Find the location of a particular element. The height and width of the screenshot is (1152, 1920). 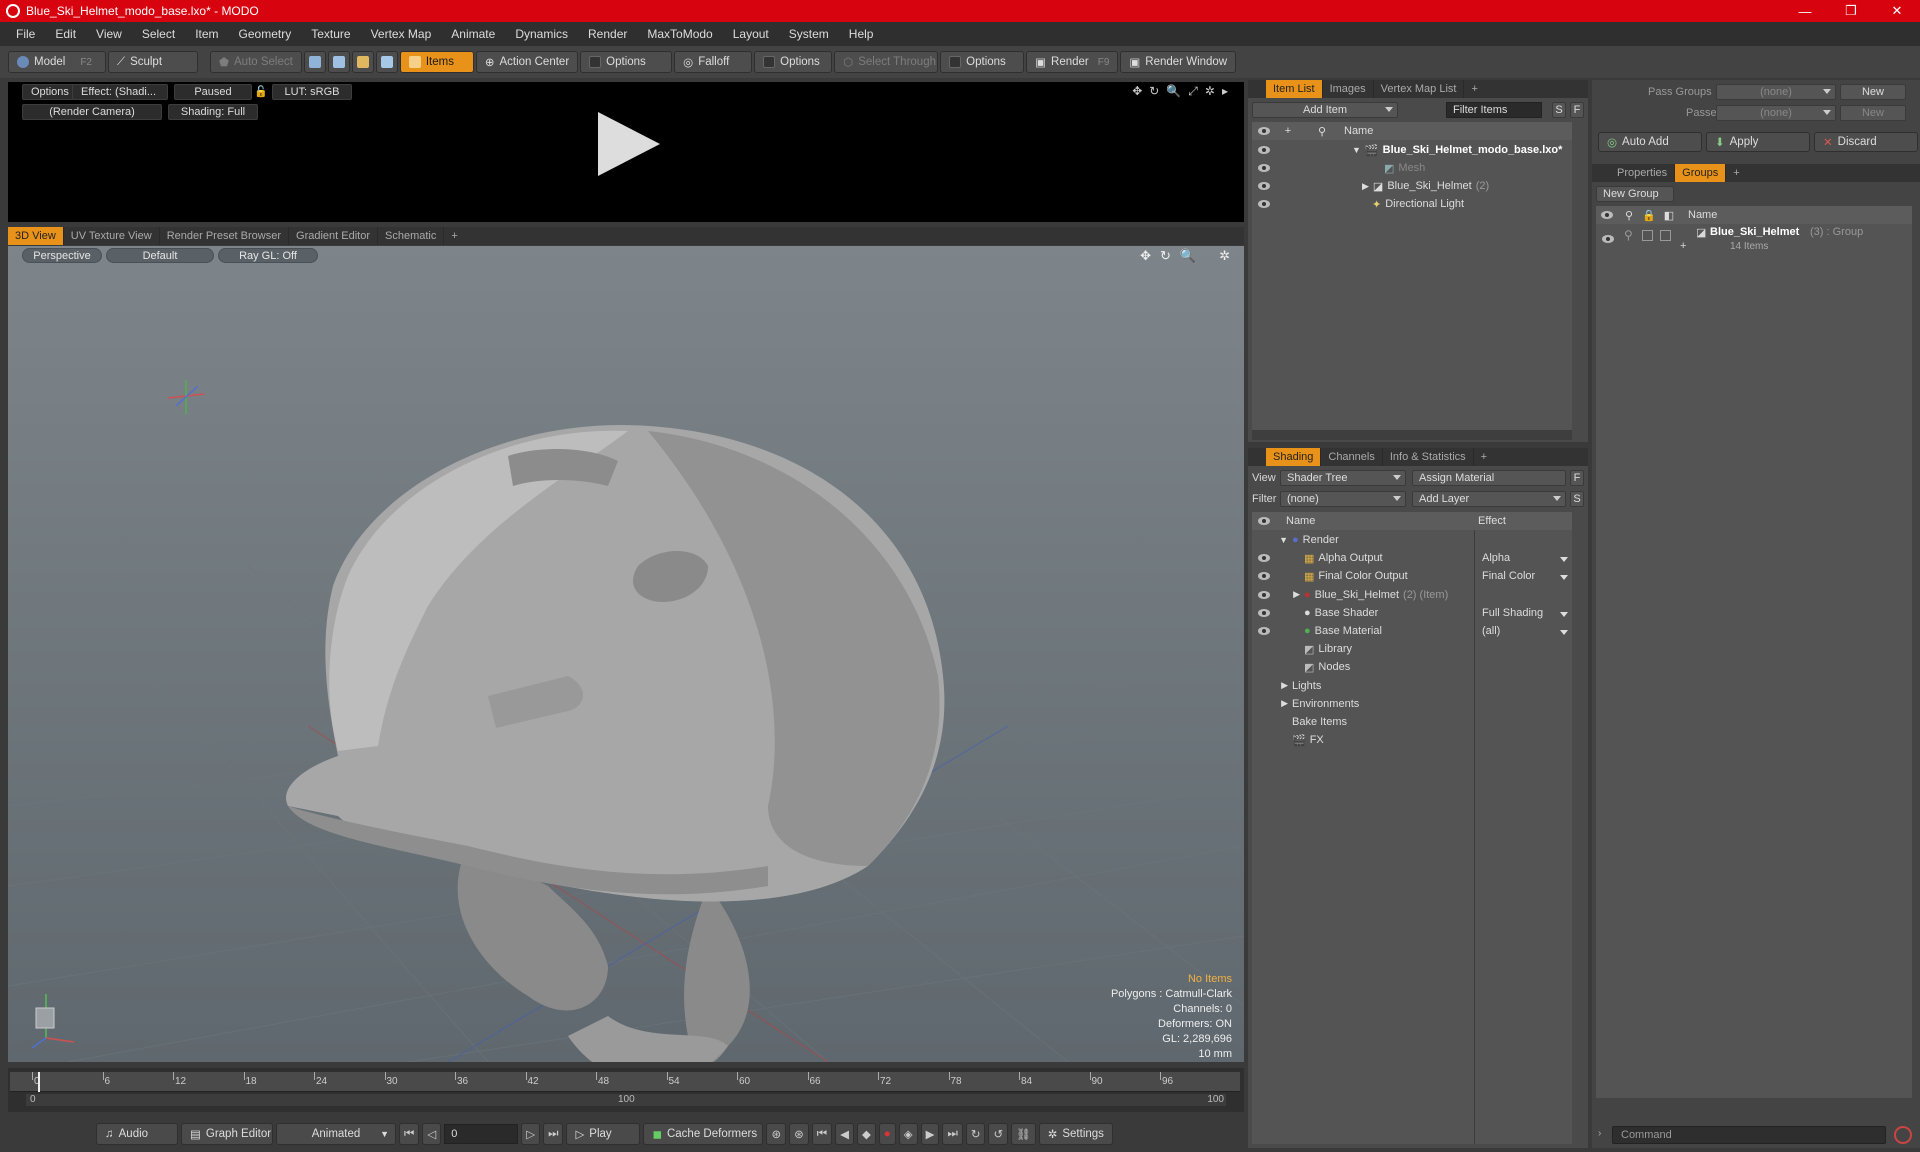

filter-f-button: F is located at coordinates (1577, 110).